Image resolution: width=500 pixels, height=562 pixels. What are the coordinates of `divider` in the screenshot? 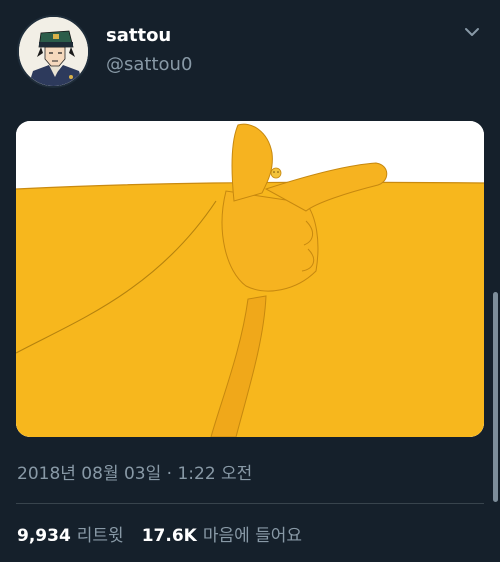 It's located at (250, 503).